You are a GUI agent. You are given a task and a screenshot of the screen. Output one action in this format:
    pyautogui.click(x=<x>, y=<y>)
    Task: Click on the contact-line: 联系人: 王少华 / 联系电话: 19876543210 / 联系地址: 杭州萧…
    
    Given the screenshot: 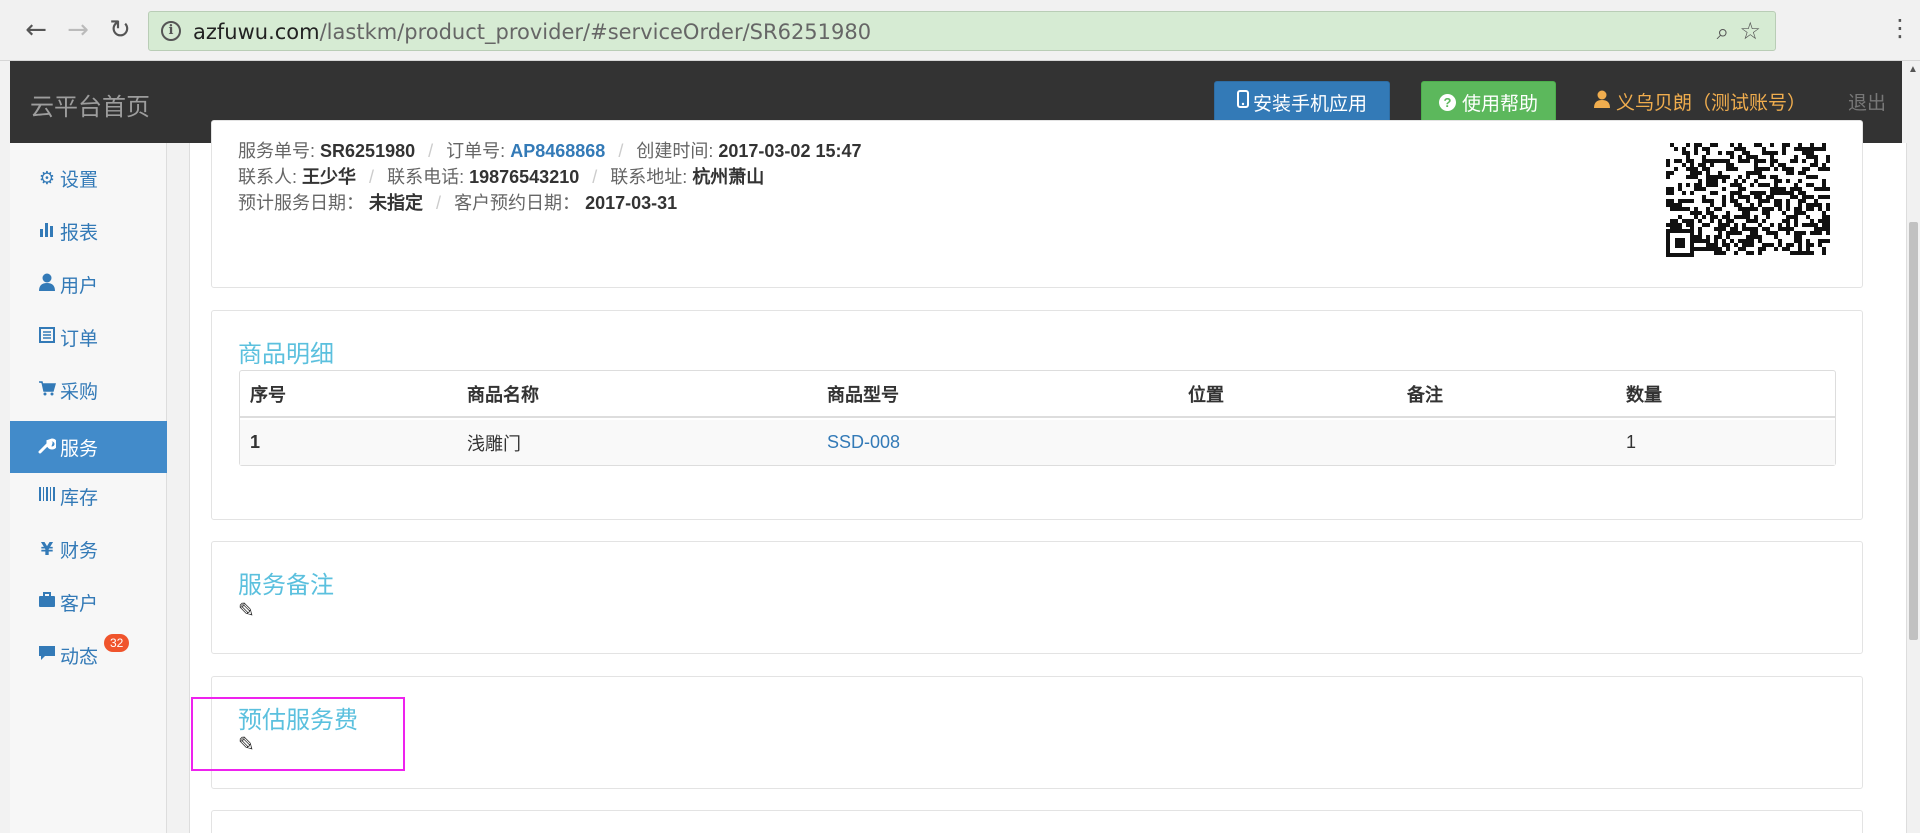 What is the action you would take?
    pyautogui.click(x=501, y=177)
    